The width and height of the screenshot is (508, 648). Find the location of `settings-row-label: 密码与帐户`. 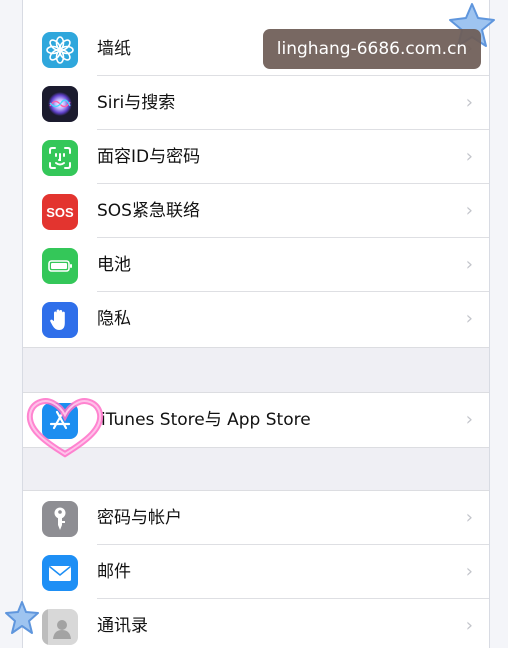

settings-row-label: 密码与帐户 is located at coordinates (139, 518).